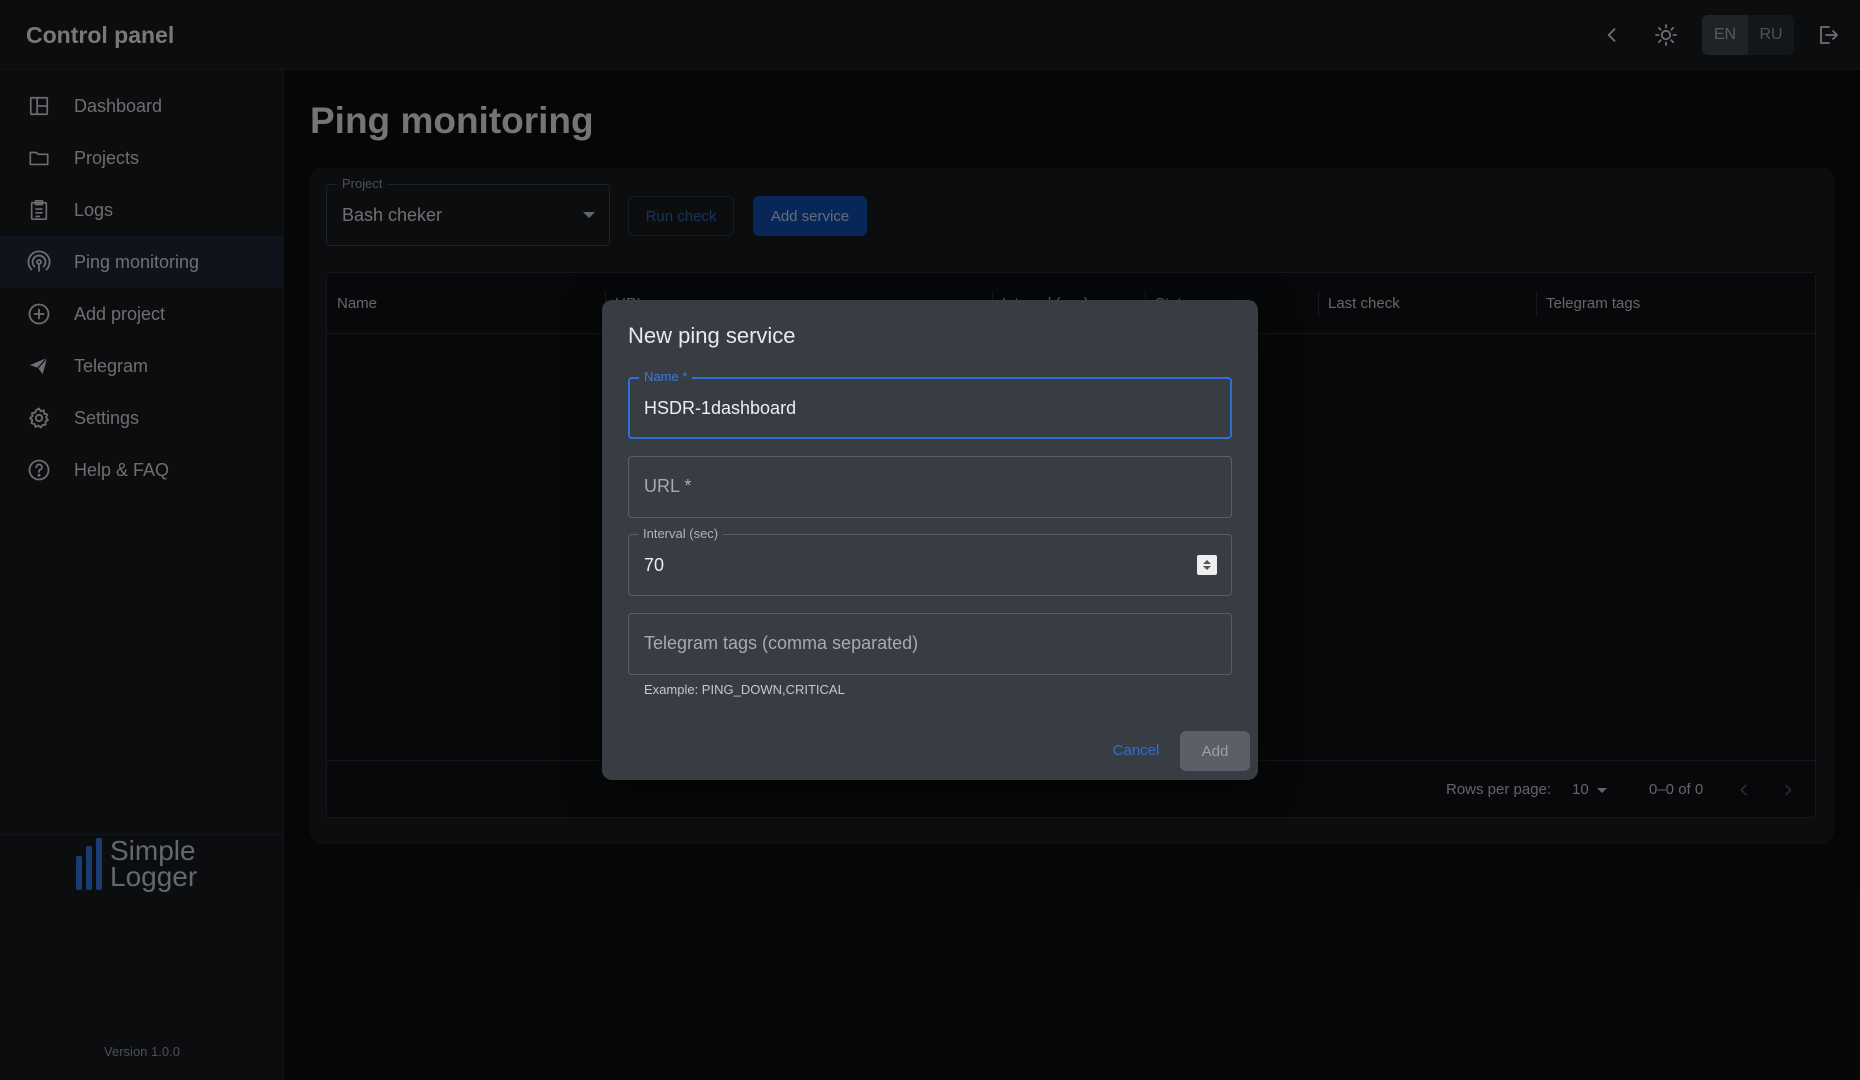 This screenshot has height=1080, width=1860. Describe the element at coordinates (712, 335) in the screenshot. I see `dialog-title: New ping service` at that location.